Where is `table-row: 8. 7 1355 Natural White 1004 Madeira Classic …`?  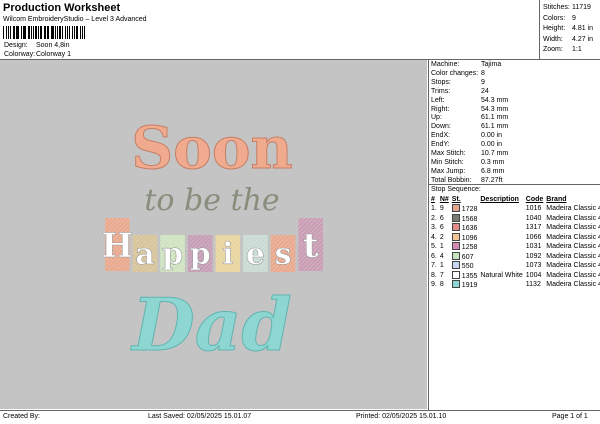 table-row: 8. 7 1355 Natural White 1004 Madeira Classic … is located at coordinates (515, 275).